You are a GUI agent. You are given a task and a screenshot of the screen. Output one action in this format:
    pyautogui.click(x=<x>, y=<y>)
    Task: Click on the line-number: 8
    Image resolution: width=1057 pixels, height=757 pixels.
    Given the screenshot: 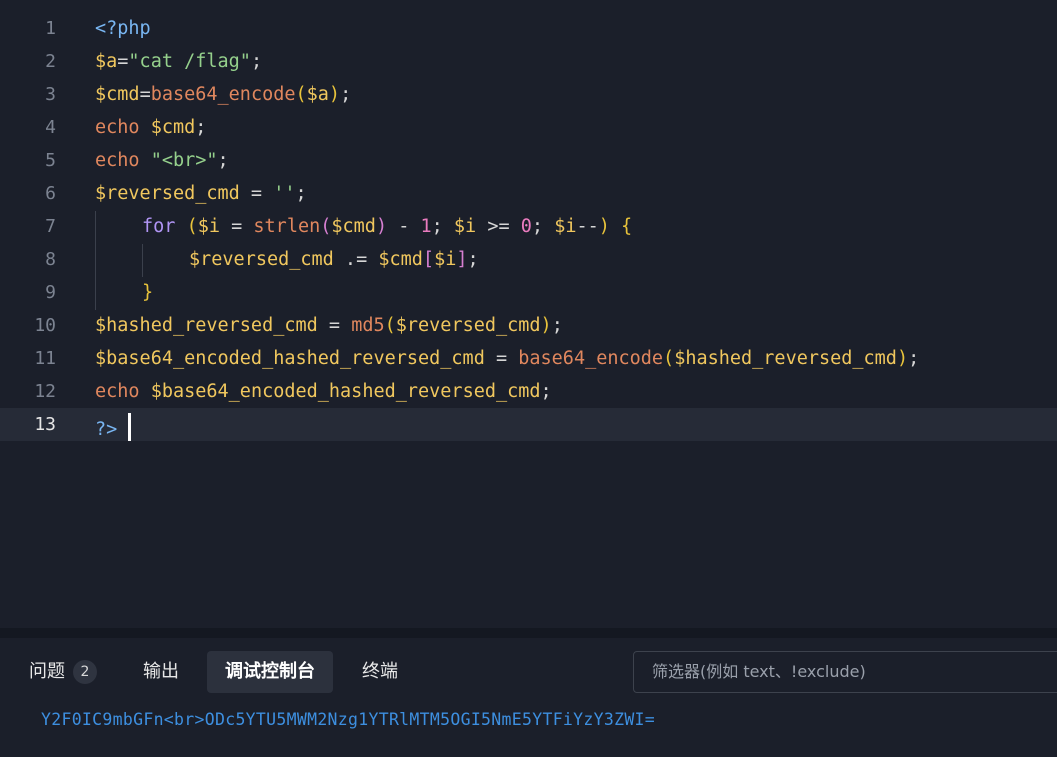 What is the action you would take?
    pyautogui.click(x=50, y=259)
    